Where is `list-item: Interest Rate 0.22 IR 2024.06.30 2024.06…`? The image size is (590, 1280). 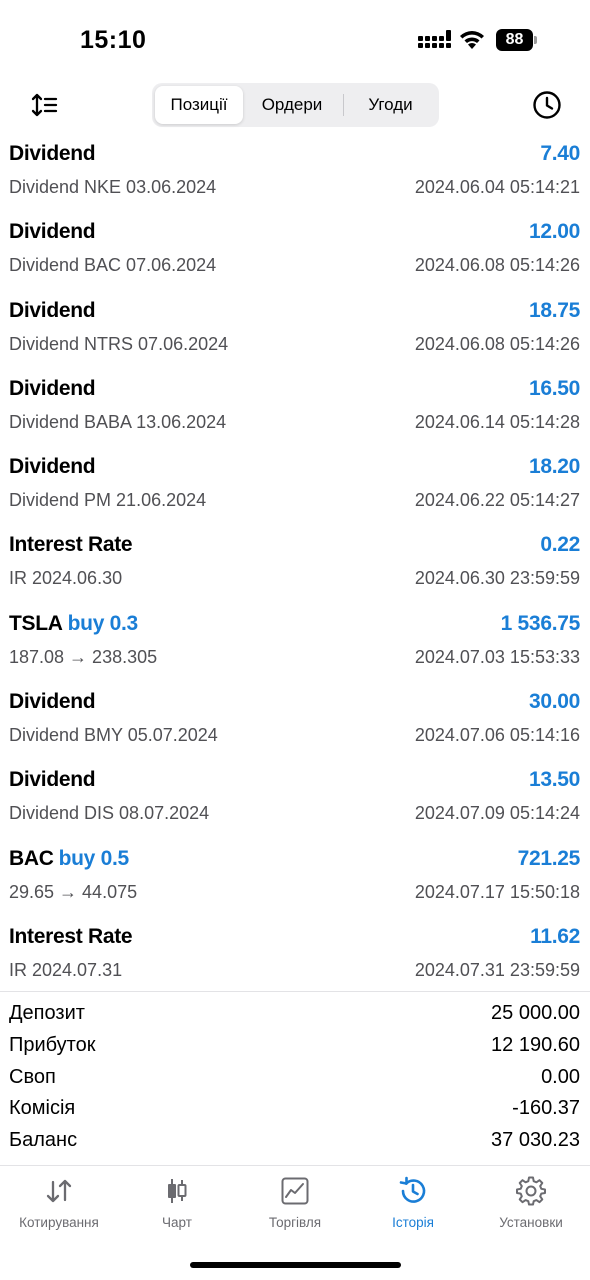
list-item: Interest Rate 0.22 IR 2024.06.30 2024.06… is located at coordinates (295, 570).